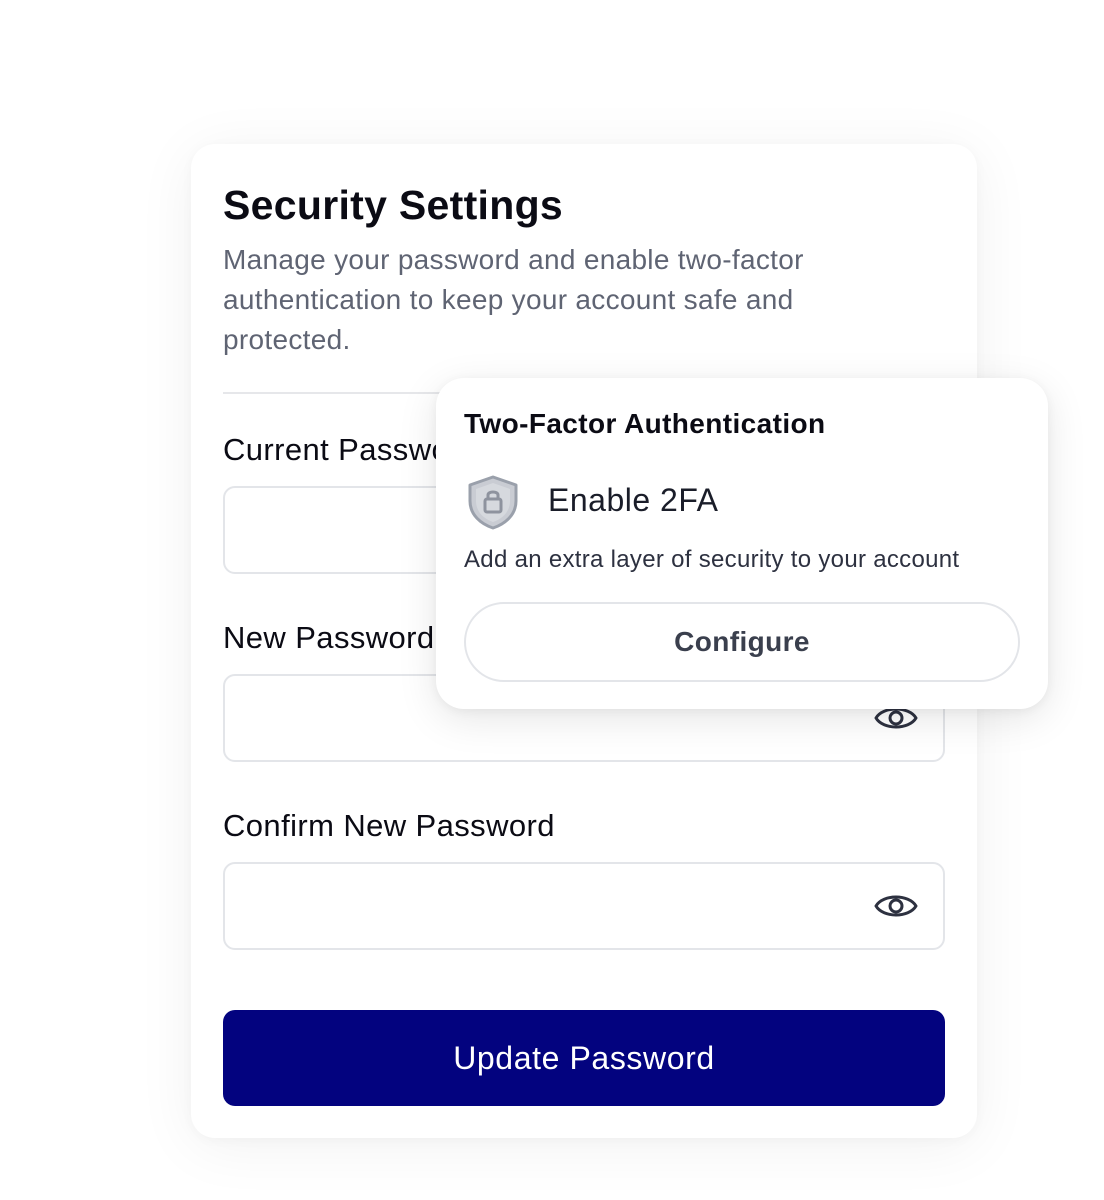 Image resolution: width=1104 pixels, height=1200 pixels. Describe the element at coordinates (535, 906) in the screenshot. I see `confirm-password-input` at that location.